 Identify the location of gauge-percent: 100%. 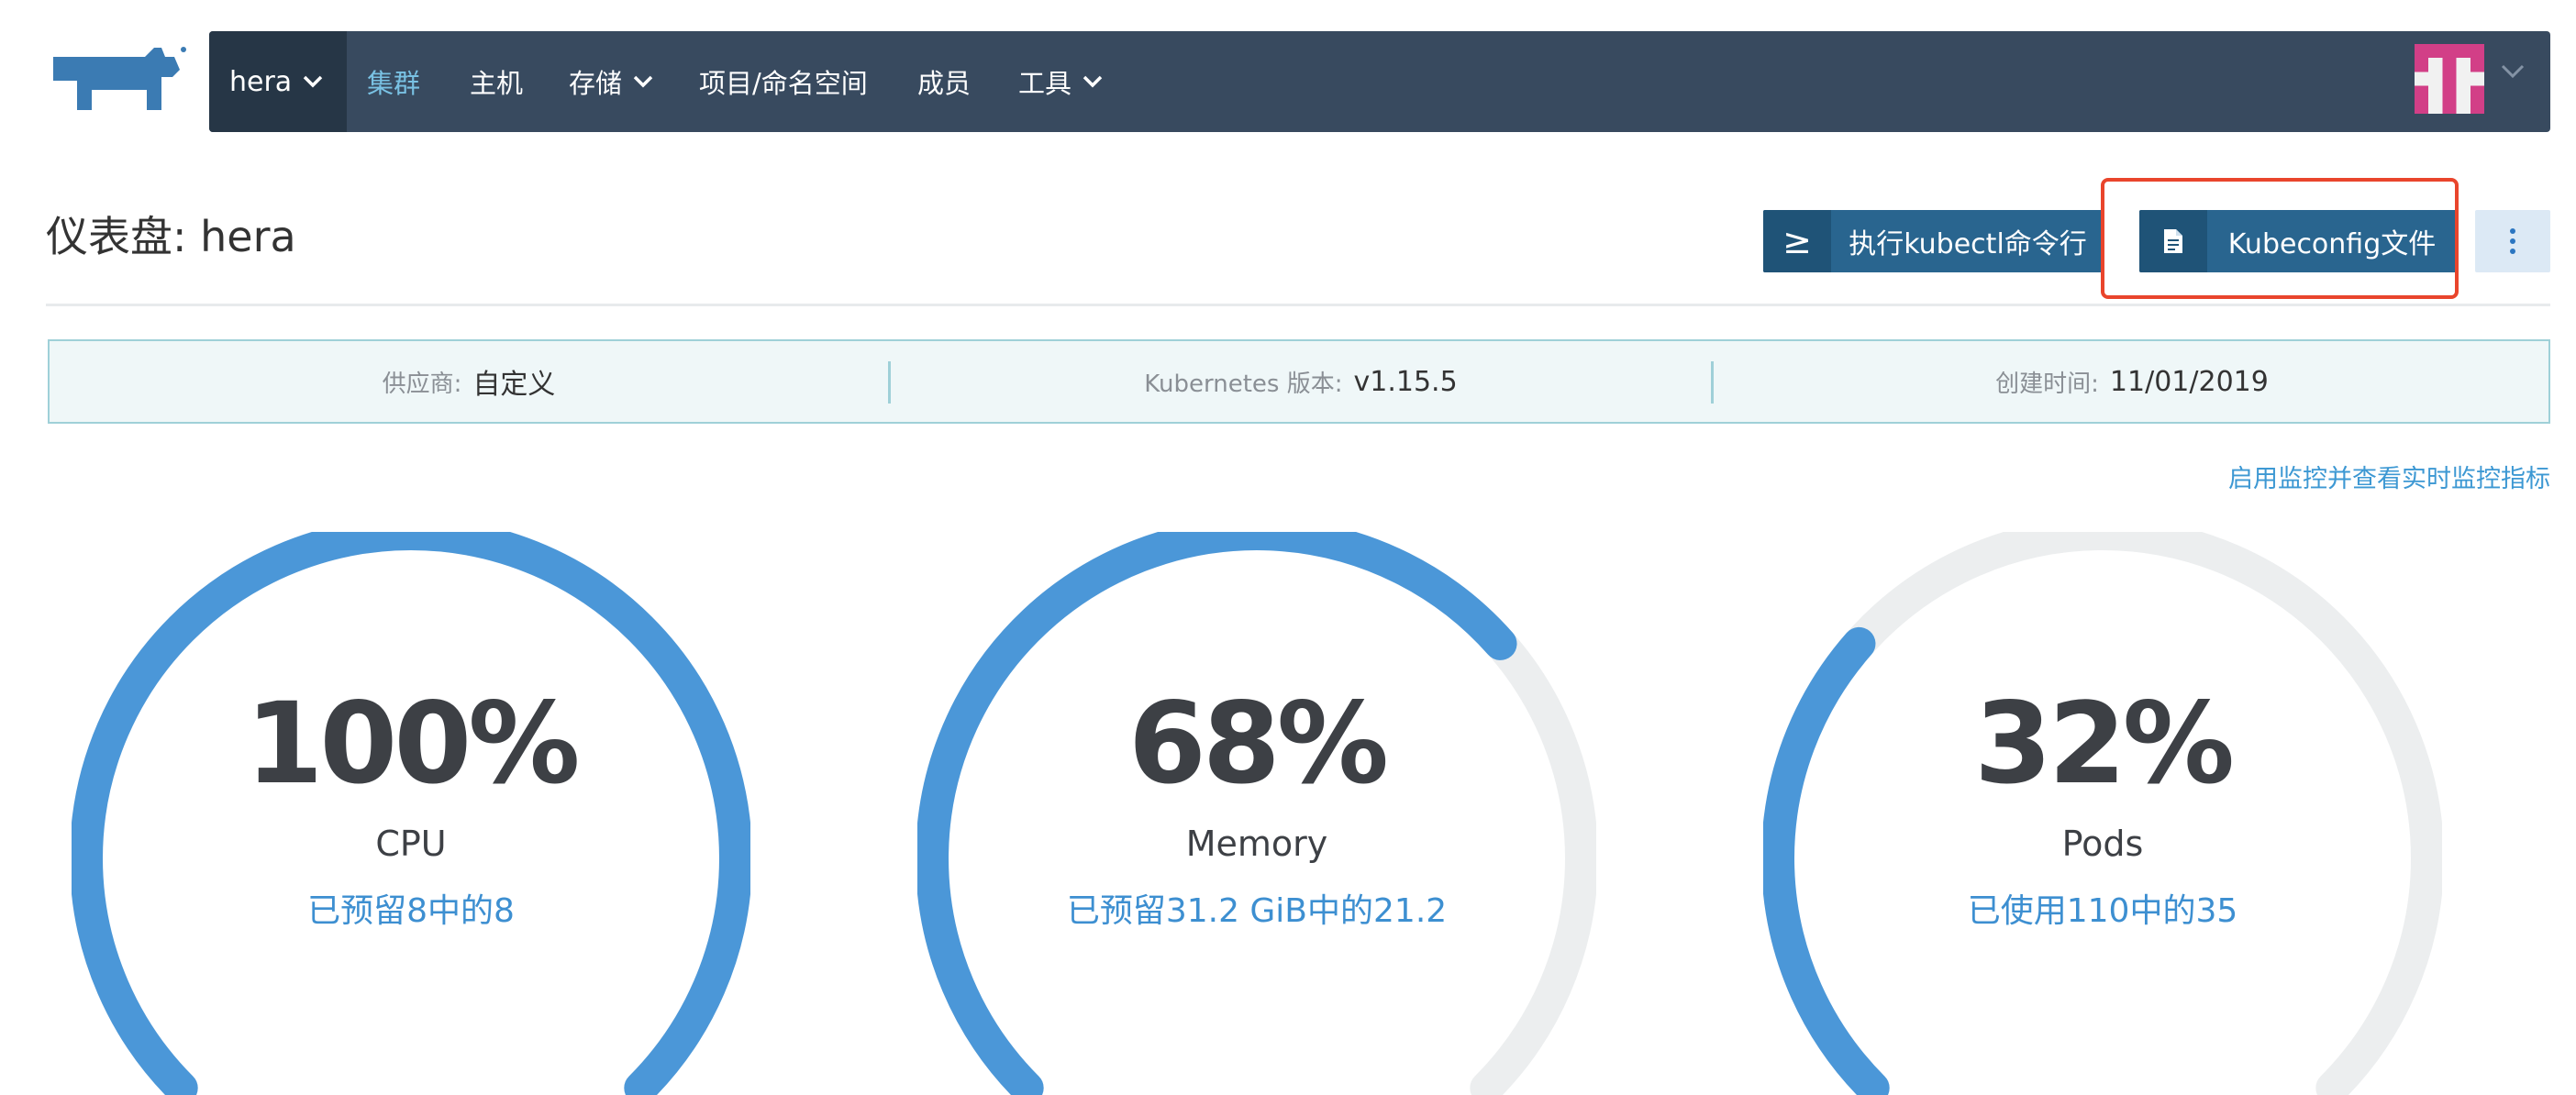
(413, 744).